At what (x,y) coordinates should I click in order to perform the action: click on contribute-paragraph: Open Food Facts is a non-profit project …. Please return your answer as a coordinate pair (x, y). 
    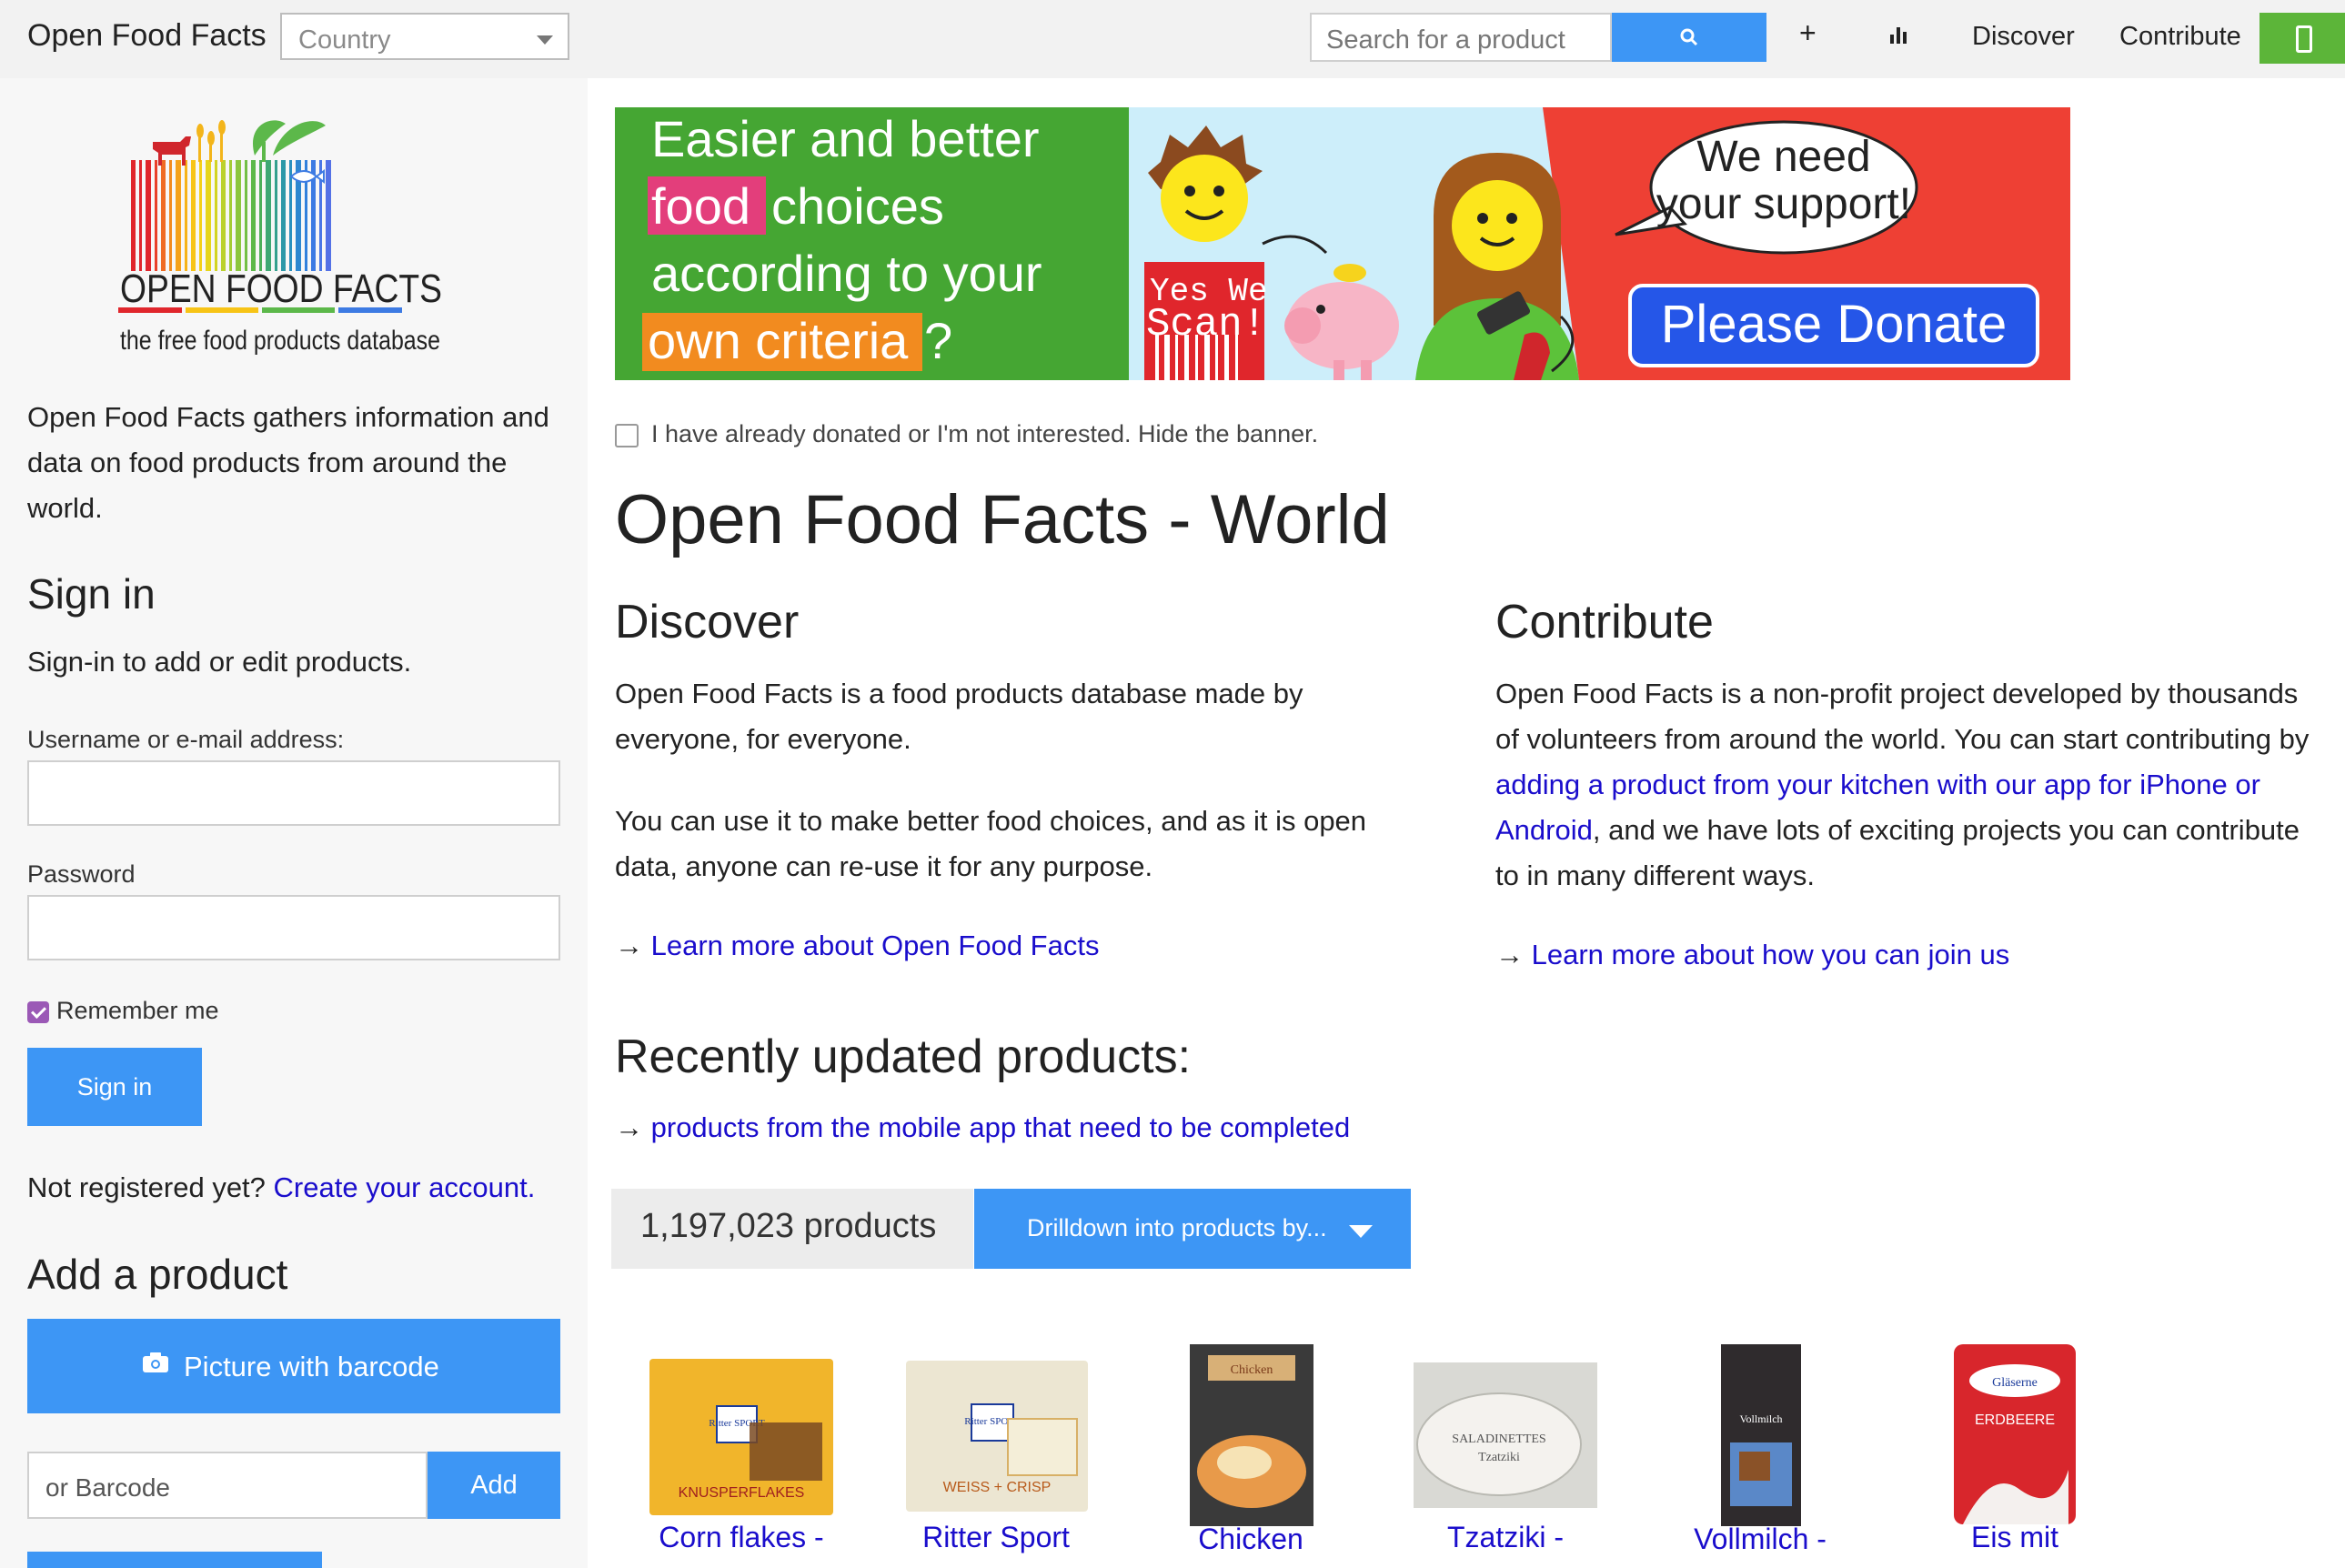
    Looking at the image, I should click on (1904, 785).